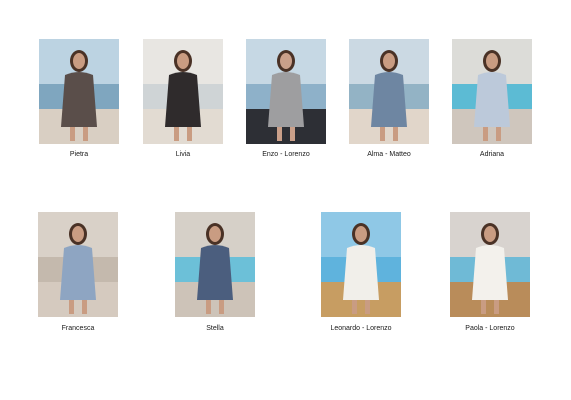 This screenshot has width=571, height=400. I want to click on look-card: Francesca, so click(78, 272).